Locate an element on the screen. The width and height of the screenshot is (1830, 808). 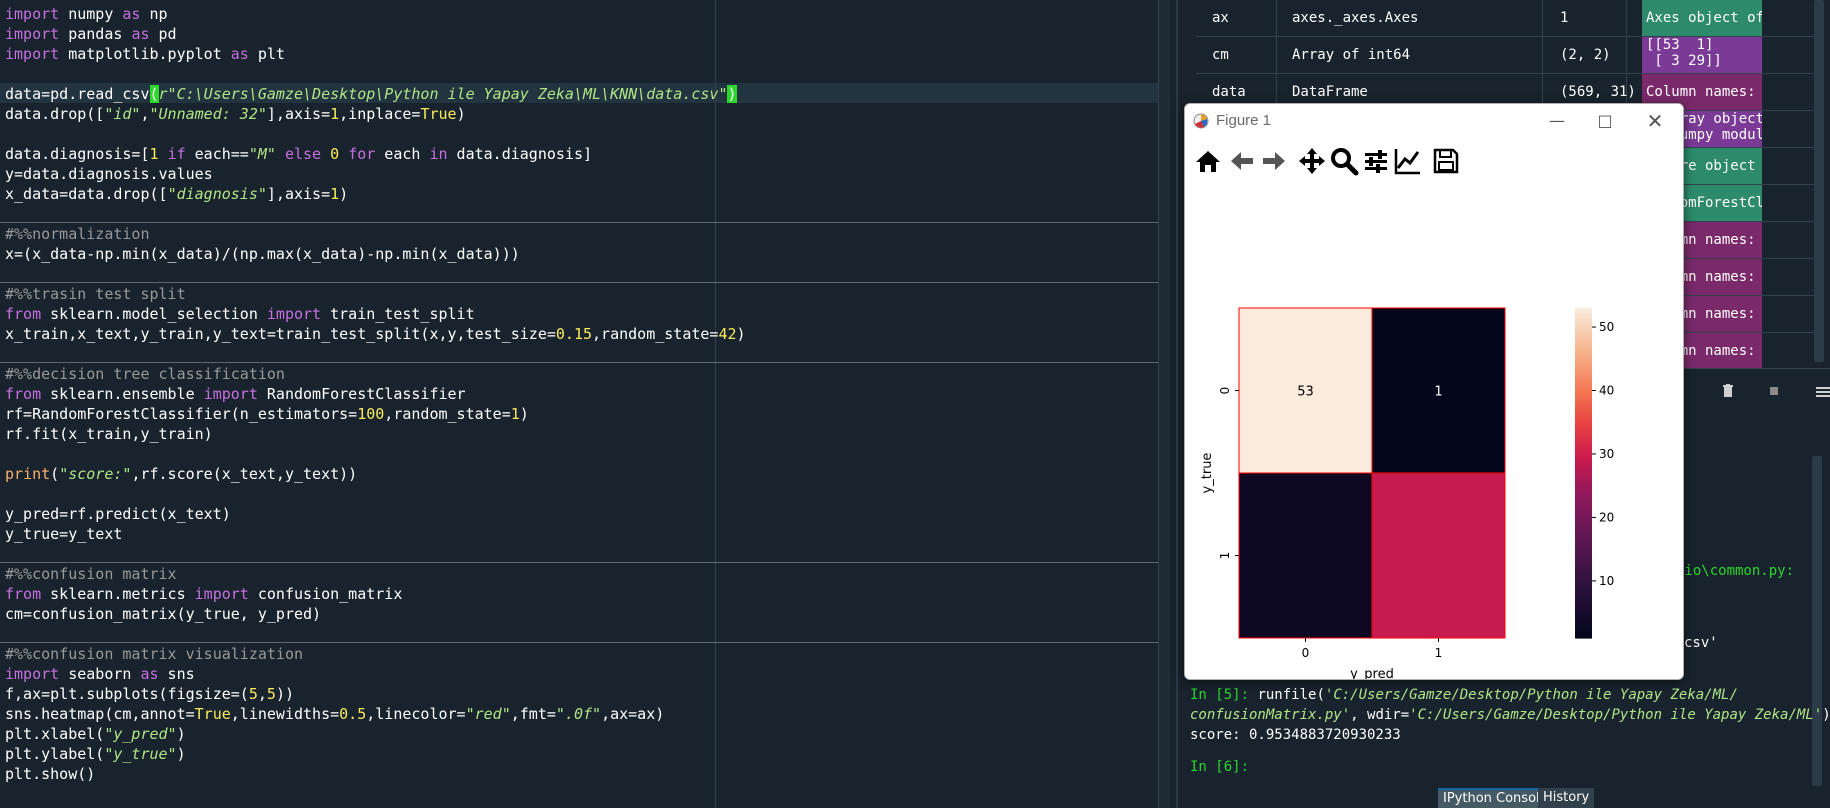
x-tick-label: 1 is located at coordinates (1439, 653).